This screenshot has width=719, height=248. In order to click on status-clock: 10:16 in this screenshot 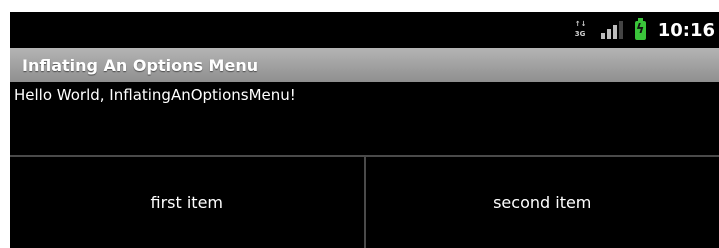, I will do `click(686, 30)`.